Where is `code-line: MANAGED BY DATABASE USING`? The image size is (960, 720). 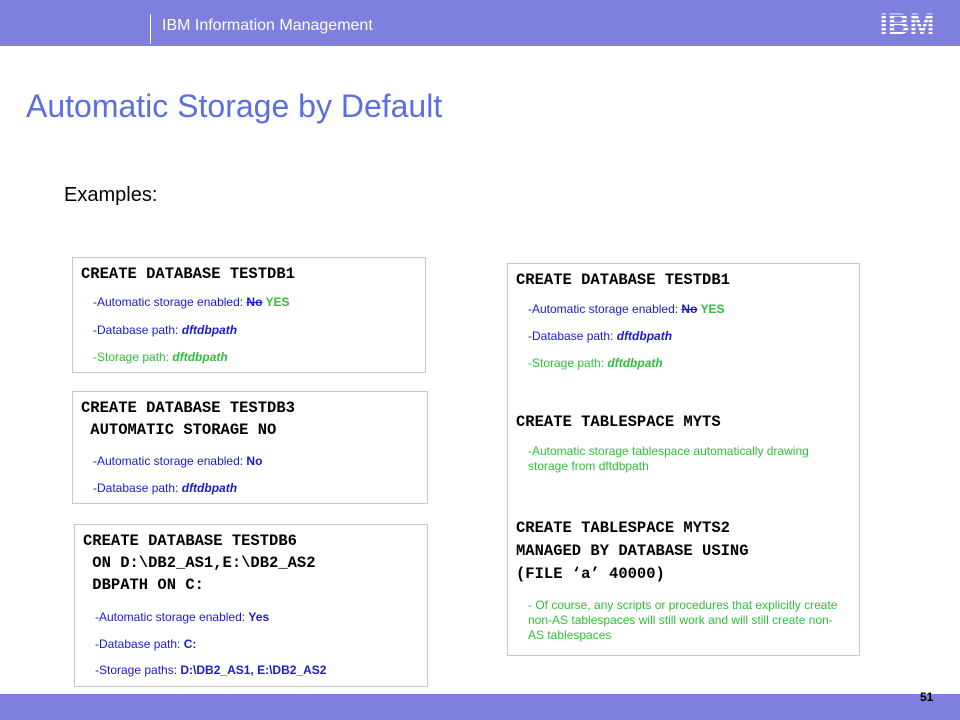
code-line: MANAGED BY DATABASE USING is located at coordinates (632, 551).